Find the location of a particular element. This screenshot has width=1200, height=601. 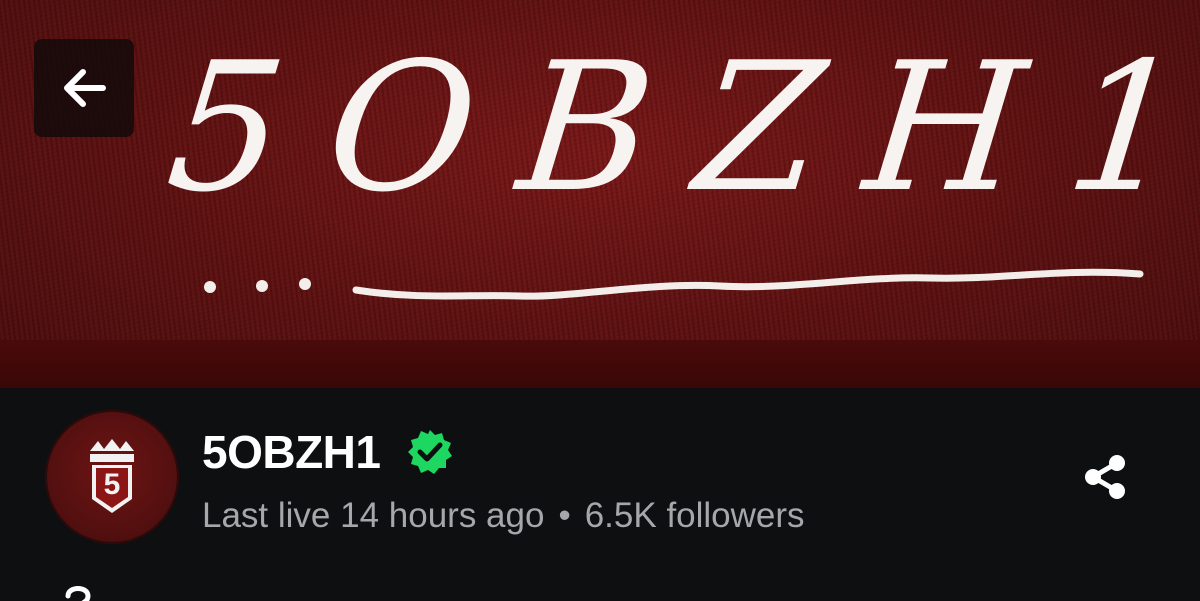

partial-next-row is located at coordinates (78, 590).